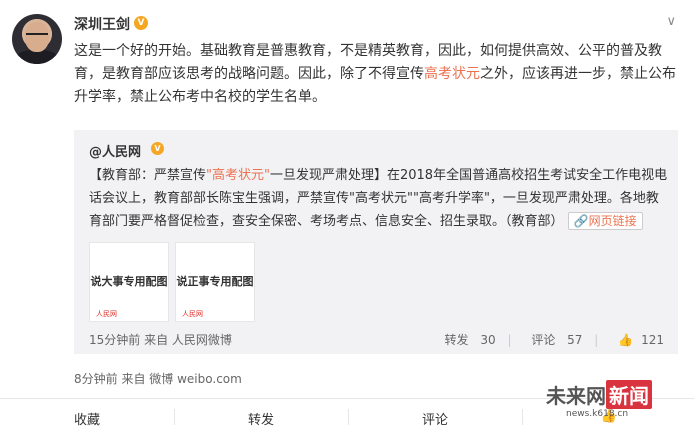 This screenshot has width=694, height=433. I want to click on watermark-brand-b: 新闻, so click(629, 394).